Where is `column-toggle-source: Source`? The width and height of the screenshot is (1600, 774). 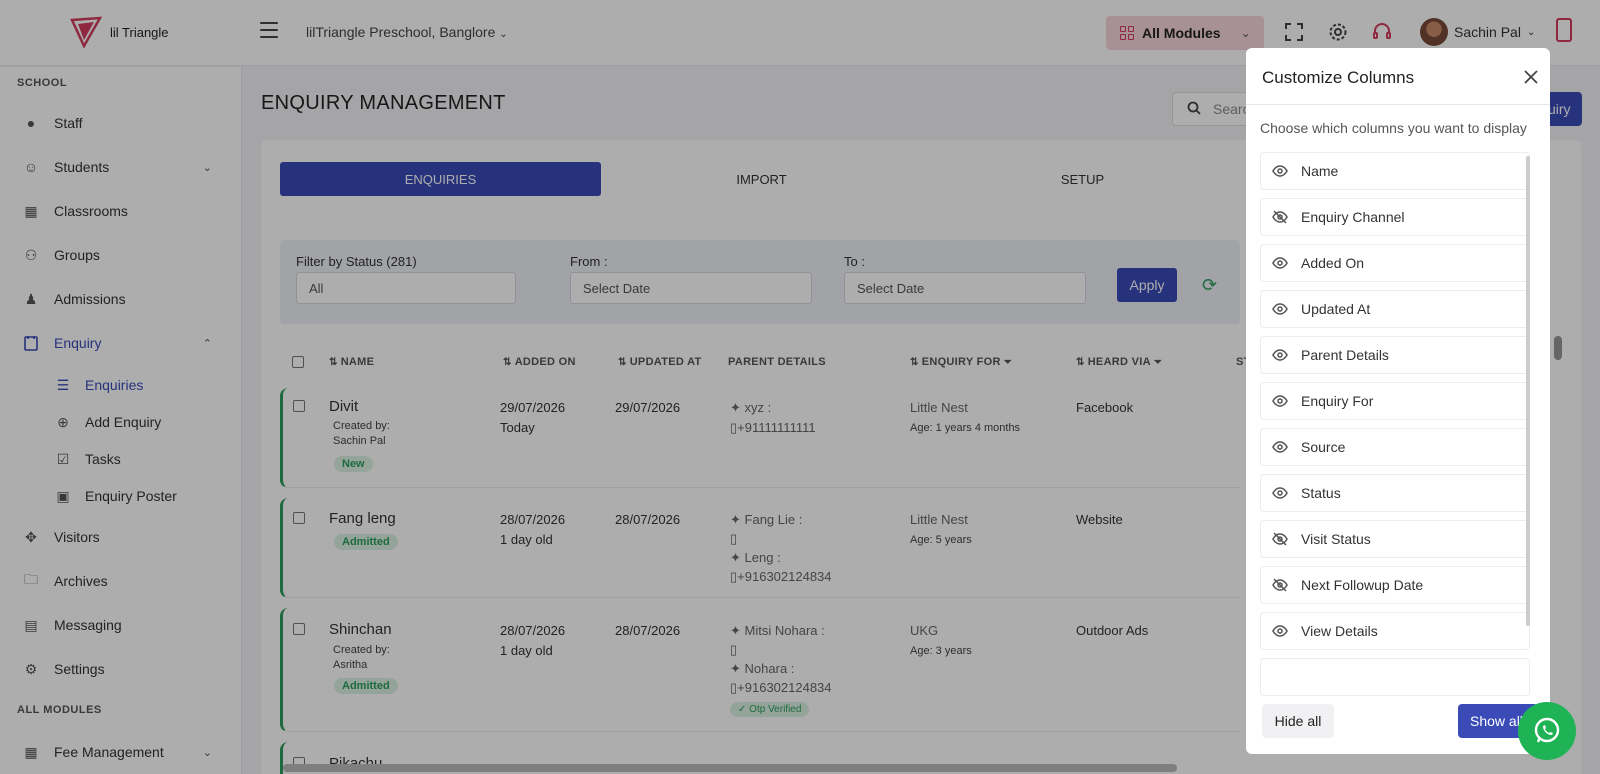
column-toggle-source: Source is located at coordinates (1395, 447).